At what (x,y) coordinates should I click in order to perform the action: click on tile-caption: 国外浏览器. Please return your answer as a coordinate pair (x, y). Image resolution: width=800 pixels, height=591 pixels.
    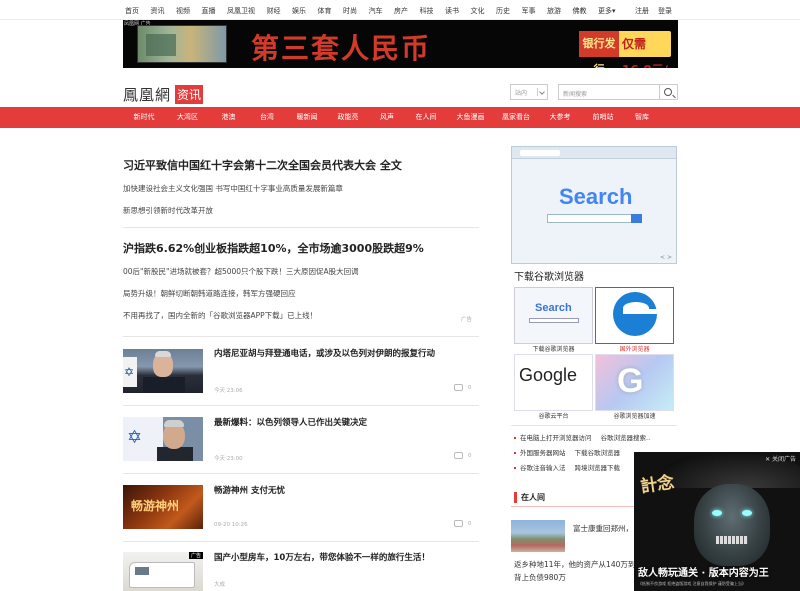
    Looking at the image, I should click on (634, 348).